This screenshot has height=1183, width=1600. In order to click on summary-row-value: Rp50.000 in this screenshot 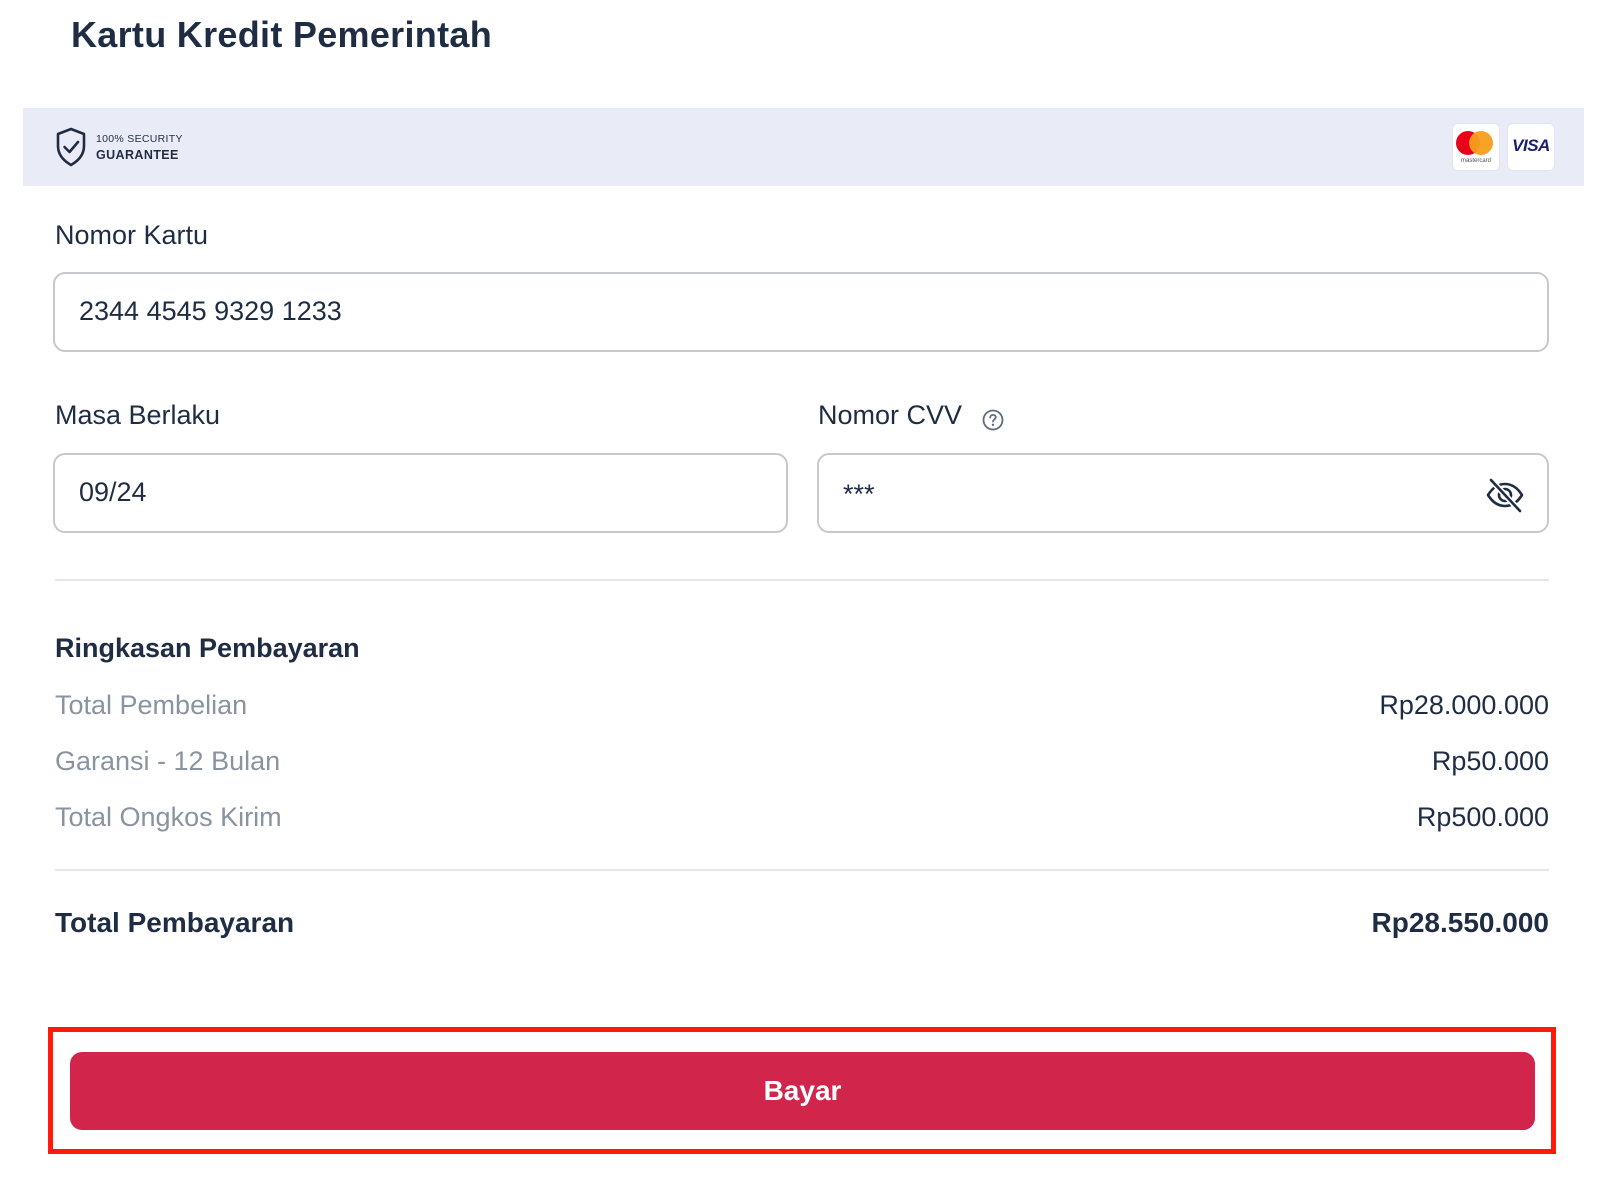, I will do `click(1490, 761)`.